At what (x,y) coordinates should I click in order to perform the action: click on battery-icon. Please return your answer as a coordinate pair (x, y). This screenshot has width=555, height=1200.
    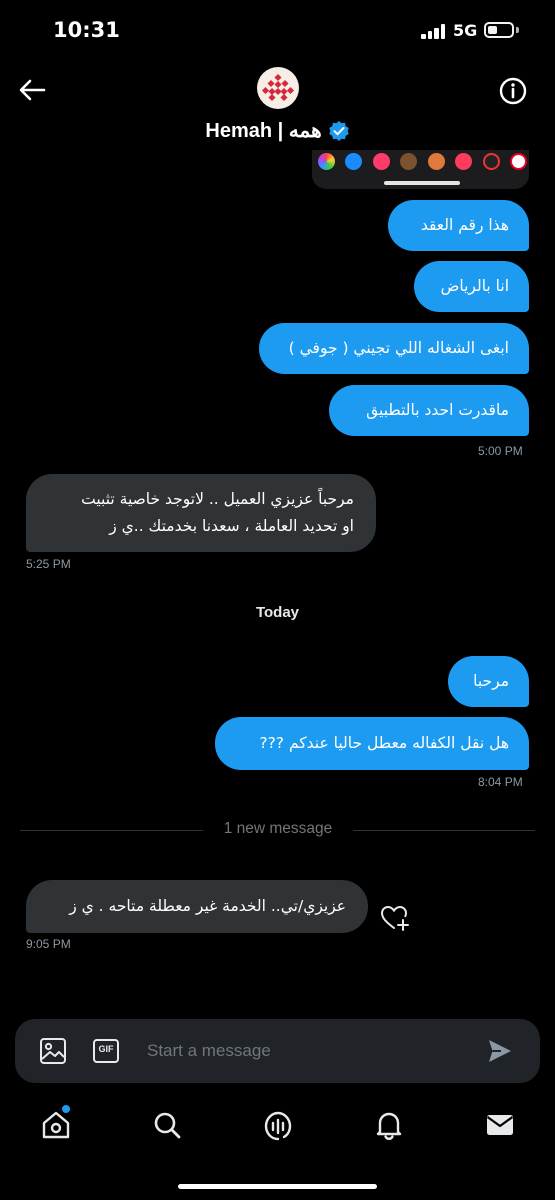
    Looking at the image, I should click on (499, 30).